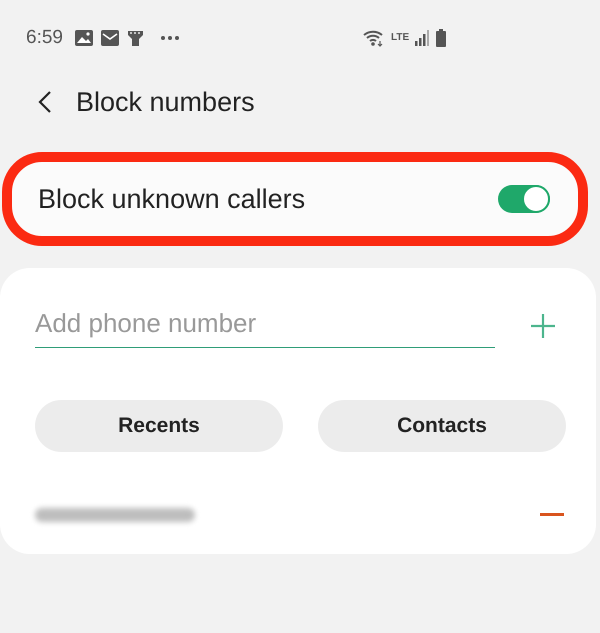  What do you see at coordinates (109, 38) in the screenshot?
I see `mail-icon` at bounding box center [109, 38].